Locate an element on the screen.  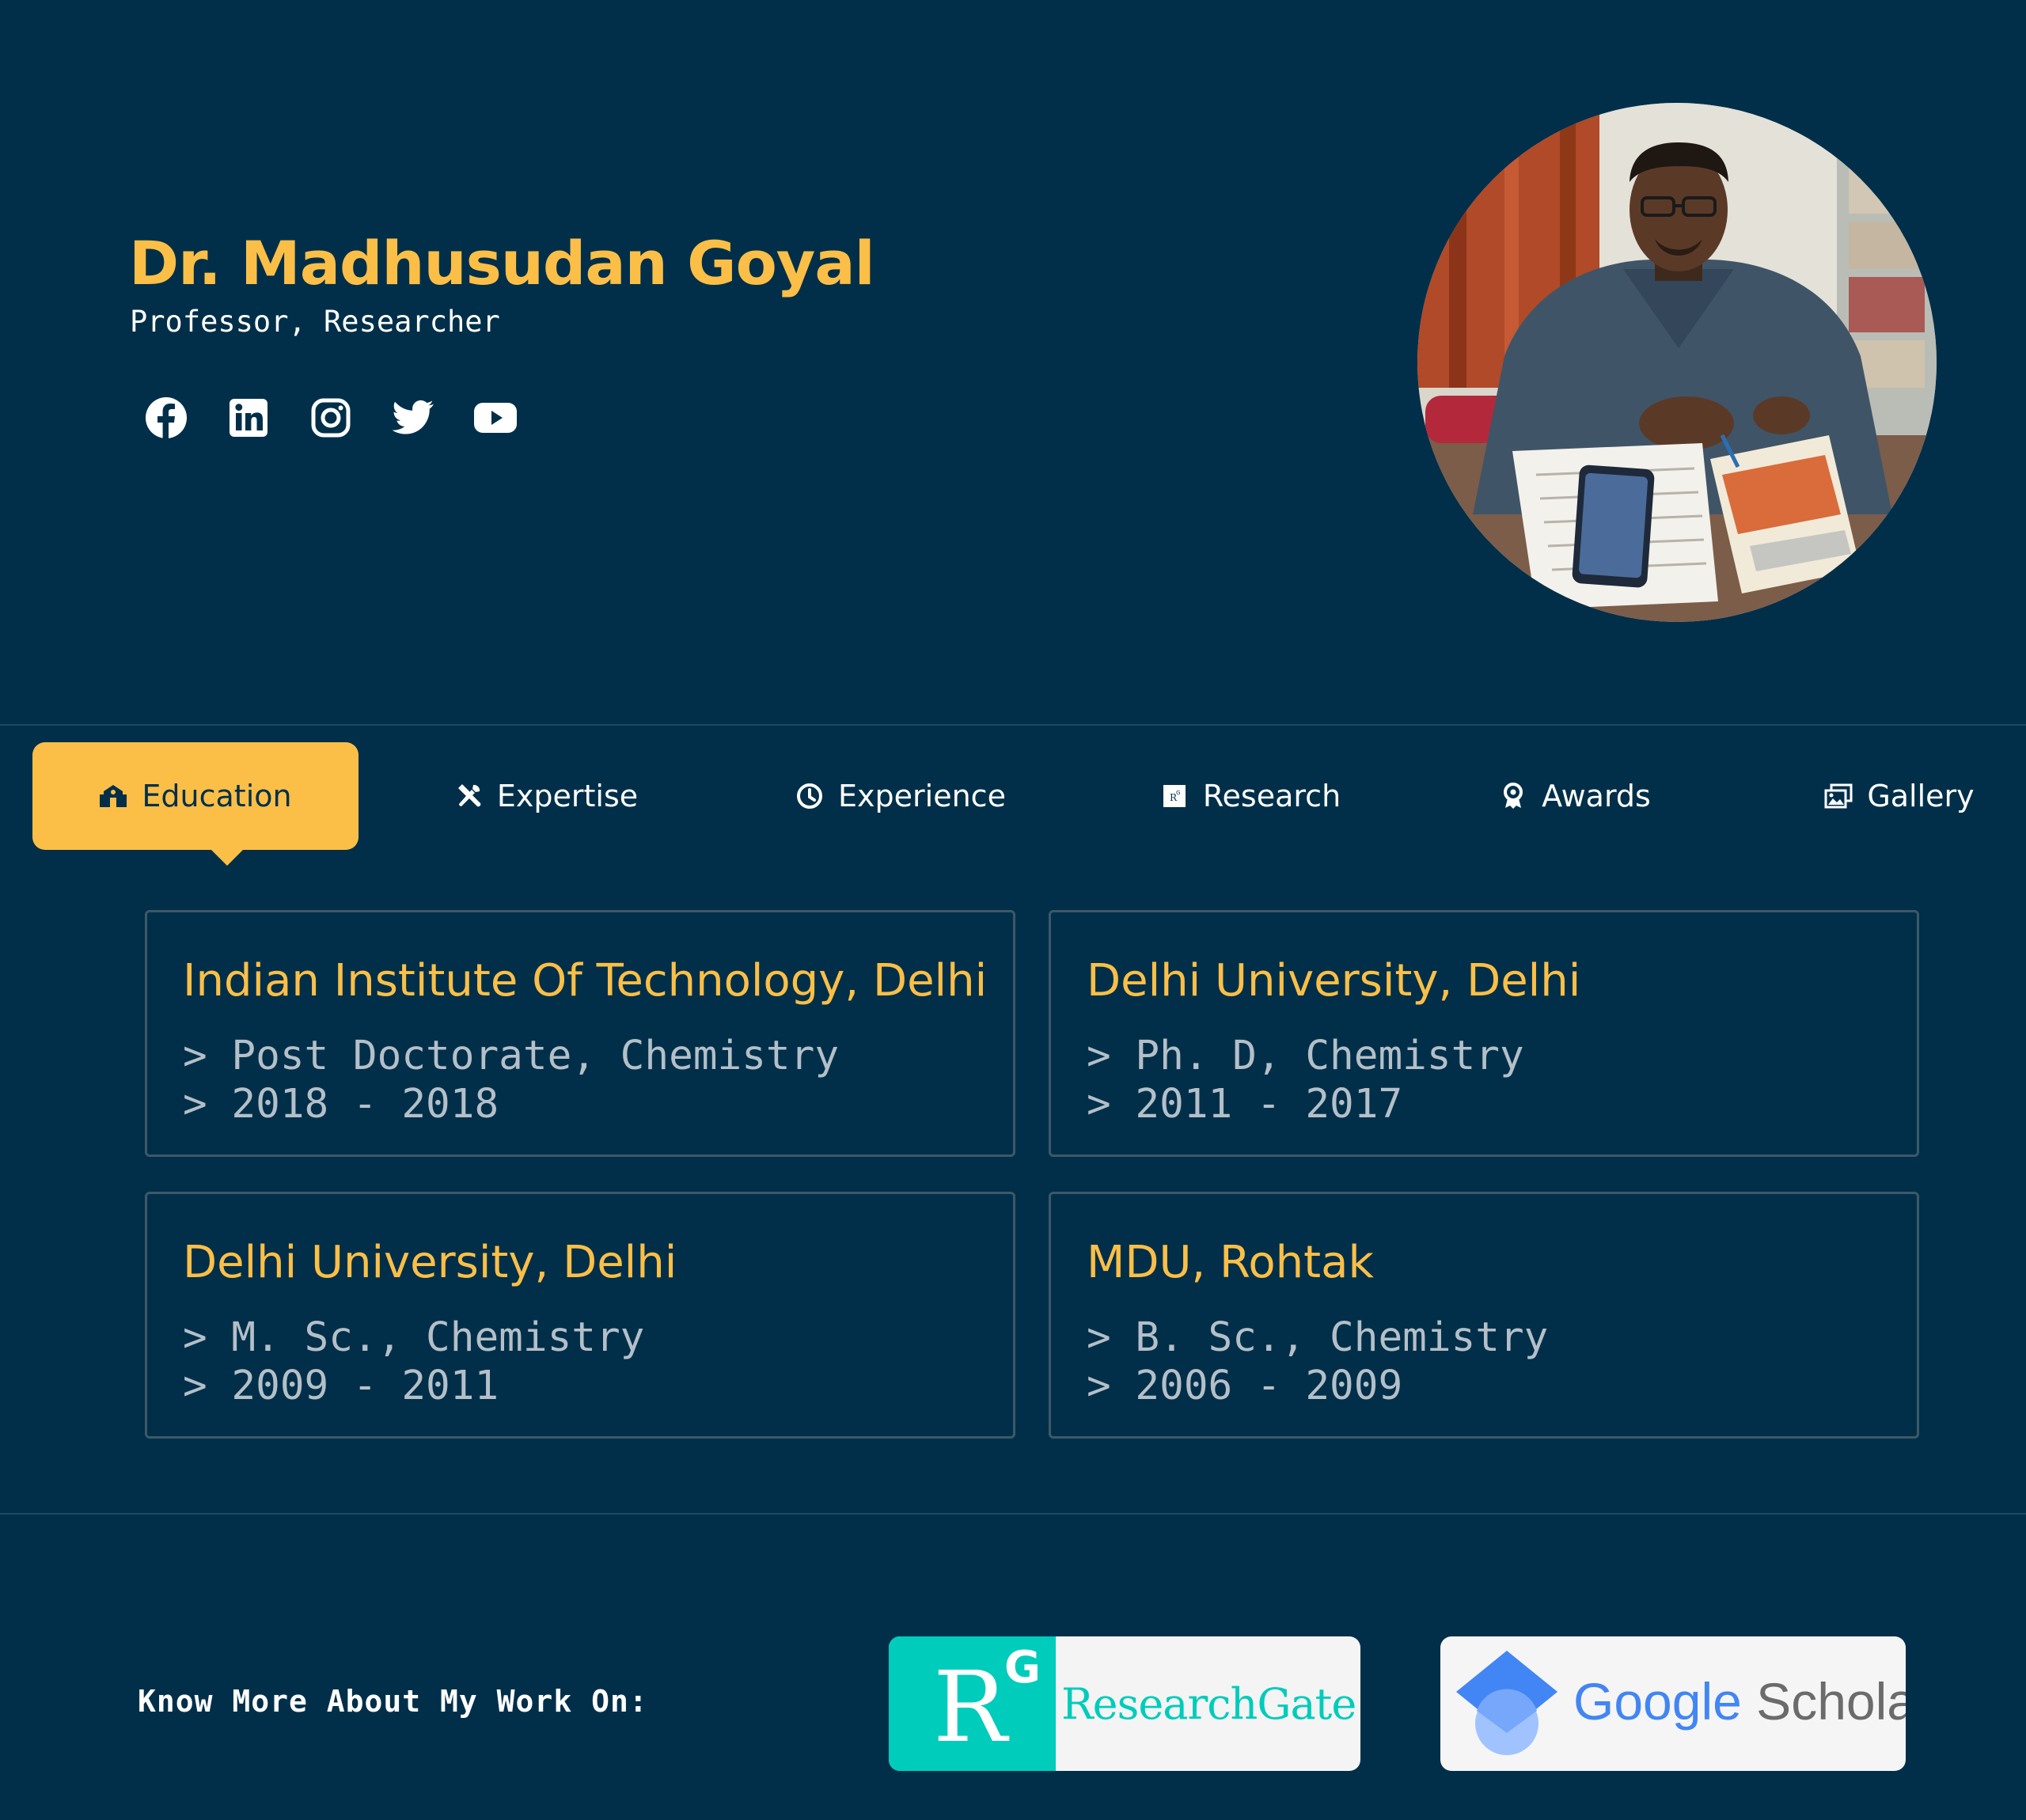
instagram-icon is located at coordinates (331, 418).